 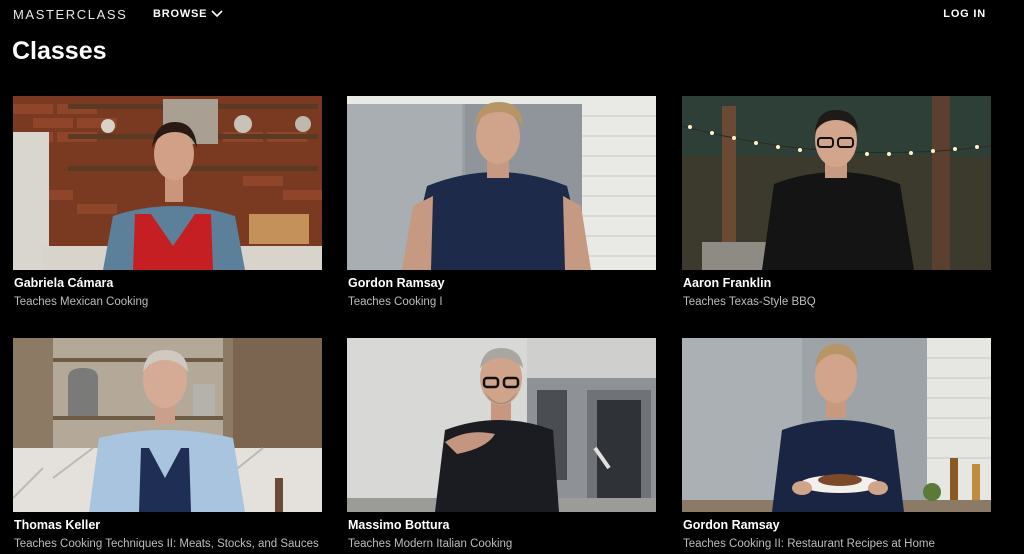 What do you see at coordinates (964, 14) in the screenshot?
I see `login-button: LOG IN` at bounding box center [964, 14].